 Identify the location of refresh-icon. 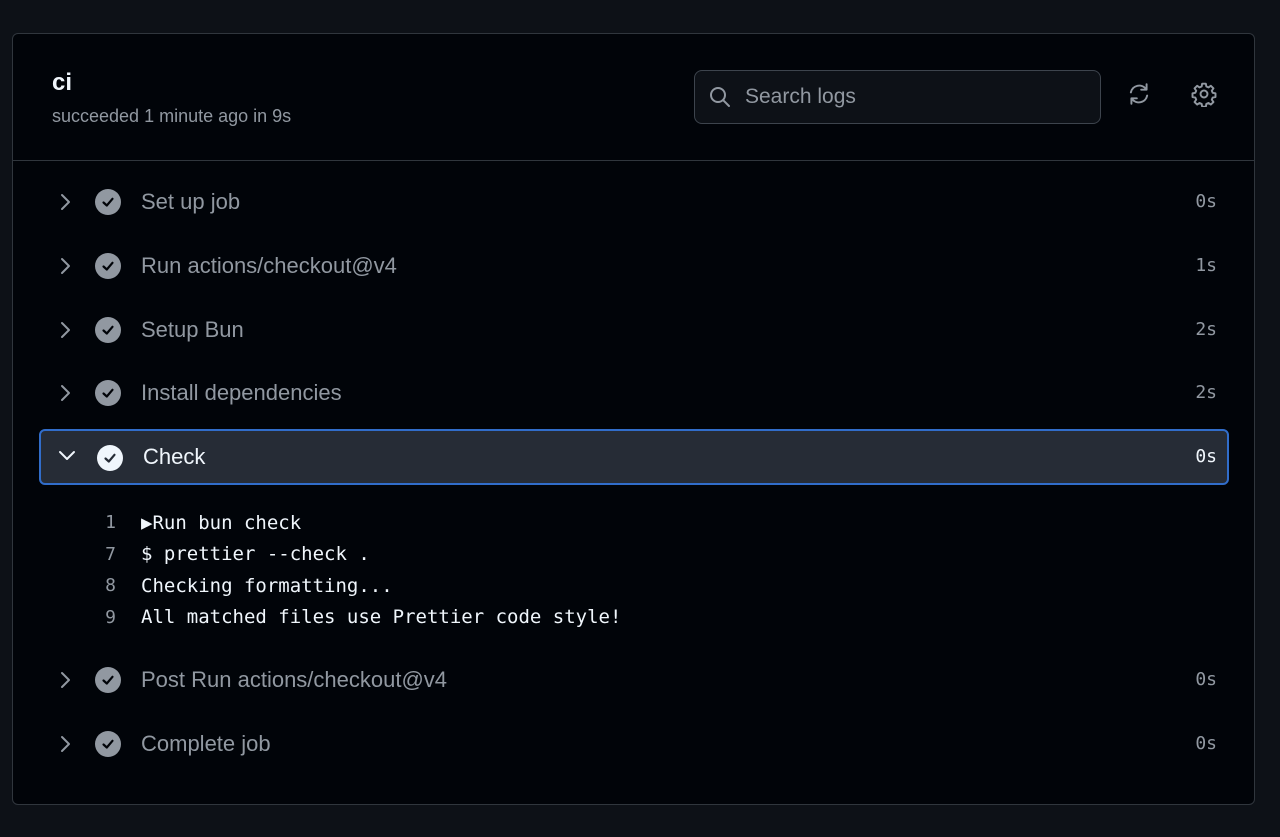
(1139, 96).